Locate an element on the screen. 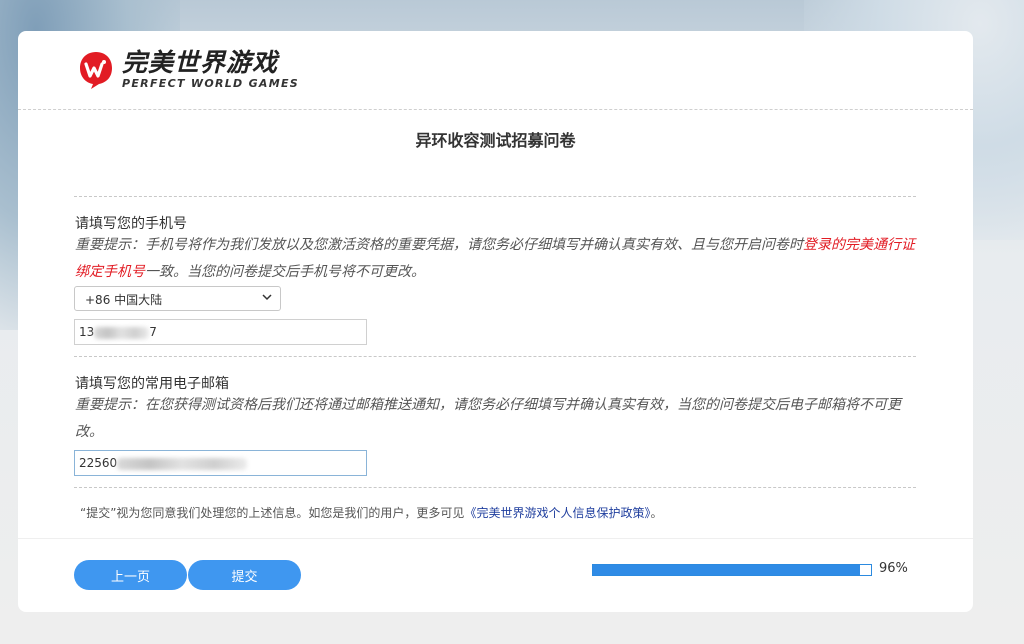  perfect-world-logo-icon is located at coordinates (96, 70).